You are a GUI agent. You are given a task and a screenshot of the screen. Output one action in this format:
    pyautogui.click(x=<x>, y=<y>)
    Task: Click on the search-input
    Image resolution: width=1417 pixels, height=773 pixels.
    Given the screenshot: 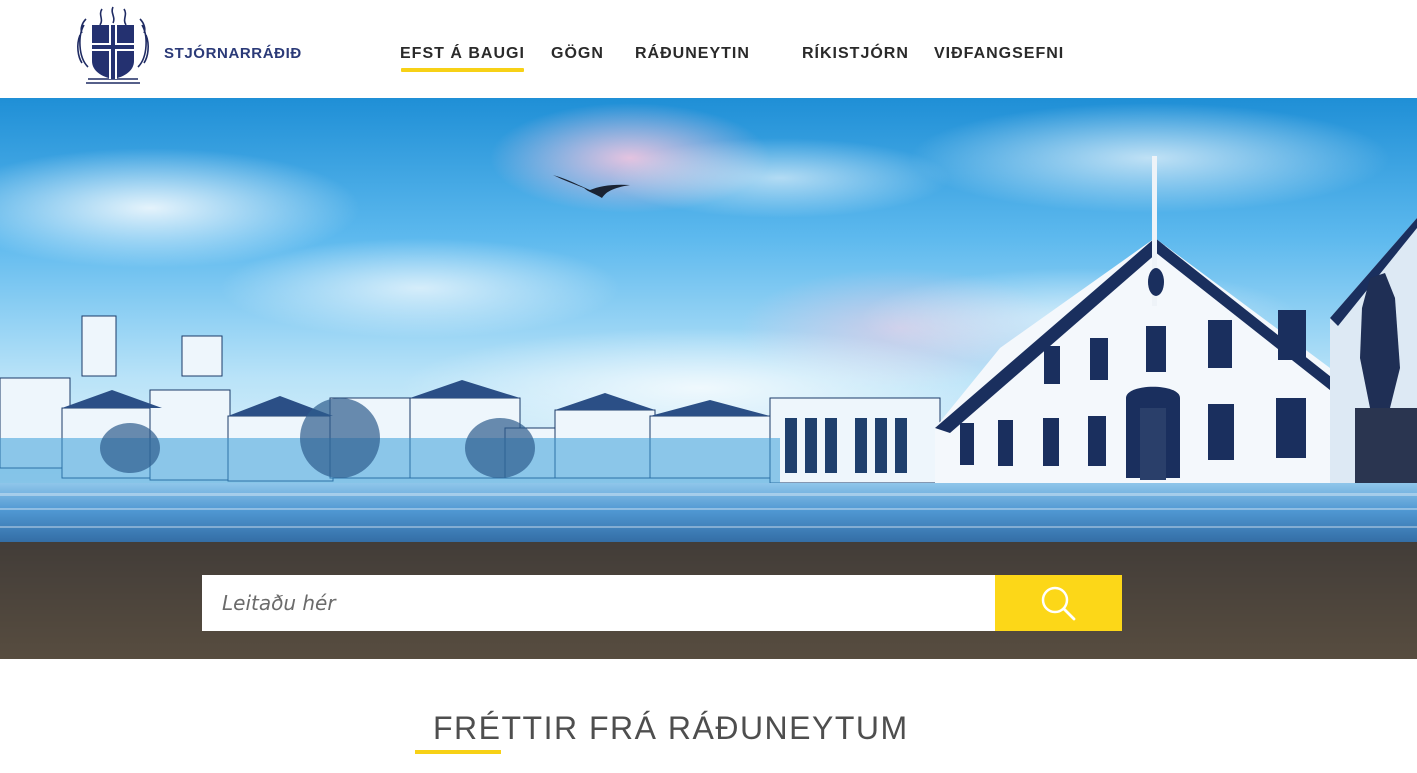 What is the action you would take?
    pyautogui.click(x=598, y=603)
    